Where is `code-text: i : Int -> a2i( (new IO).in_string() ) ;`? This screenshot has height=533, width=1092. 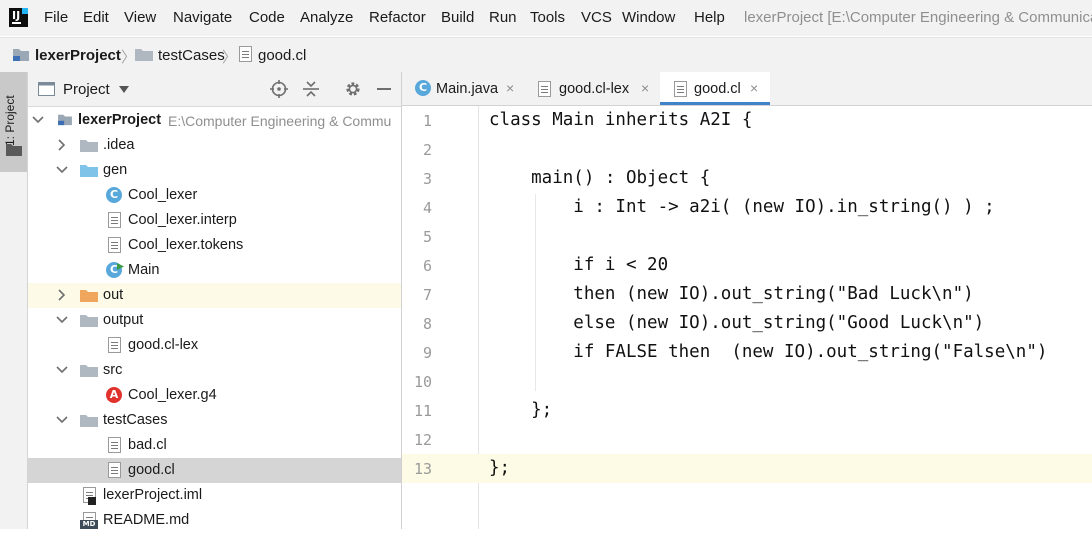
code-text: i : Int -> a2i( (new IO).in_string() ) ; is located at coordinates (741, 207).